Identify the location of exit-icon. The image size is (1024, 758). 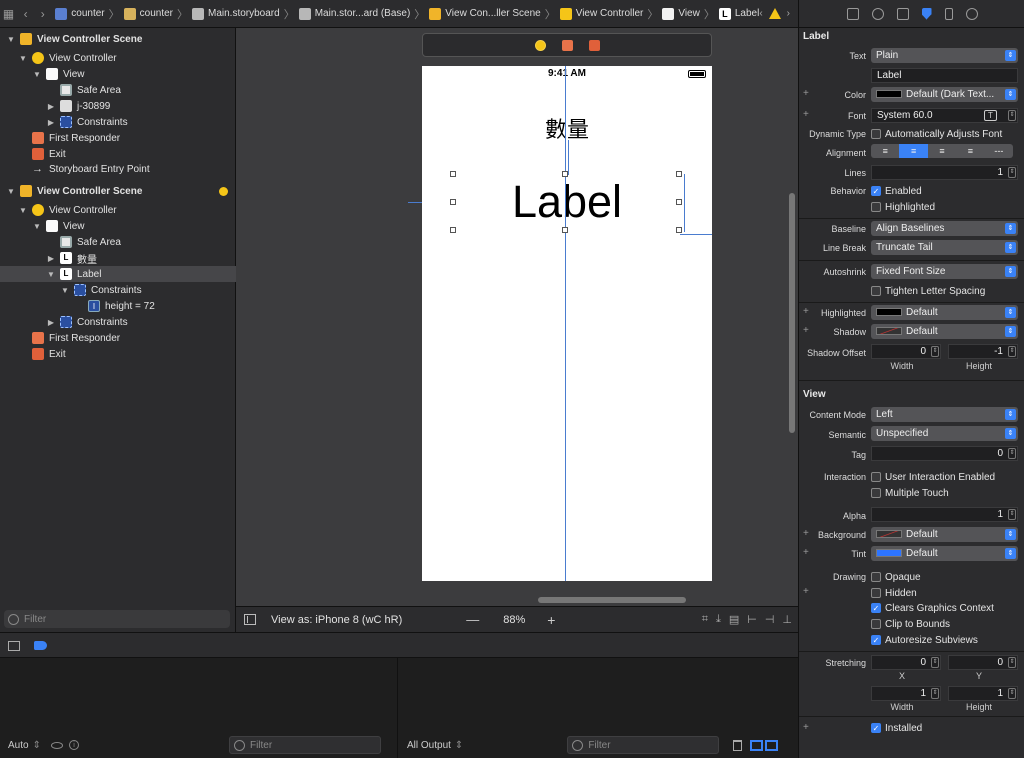
(594, 45).